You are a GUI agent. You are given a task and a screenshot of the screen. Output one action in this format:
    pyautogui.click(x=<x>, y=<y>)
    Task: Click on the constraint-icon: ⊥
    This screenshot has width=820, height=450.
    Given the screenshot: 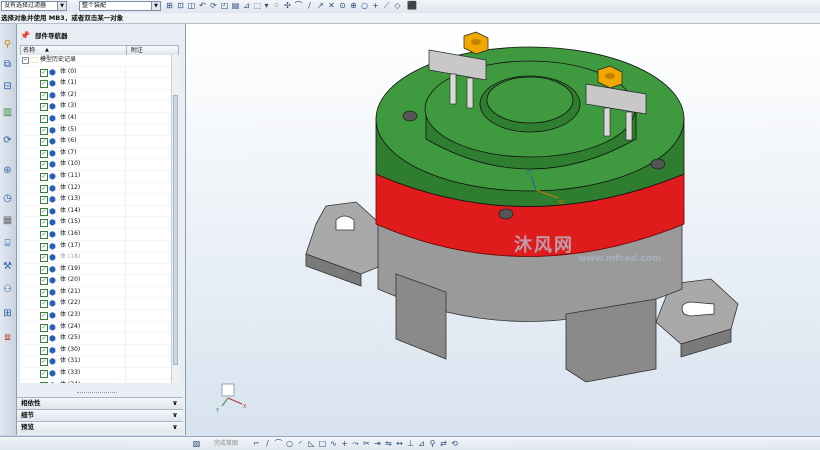 What is the action you would take?
    pyautogui.click(x=410, y=443)
    